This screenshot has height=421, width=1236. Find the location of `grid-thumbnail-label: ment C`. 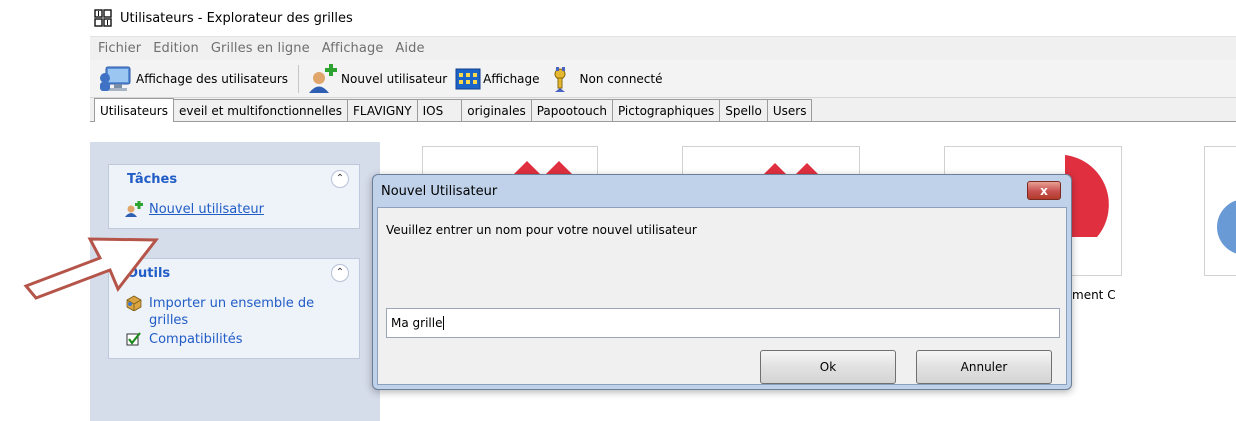

grid-thumbnail-label: ment C is located at coordinates (1094, 295).